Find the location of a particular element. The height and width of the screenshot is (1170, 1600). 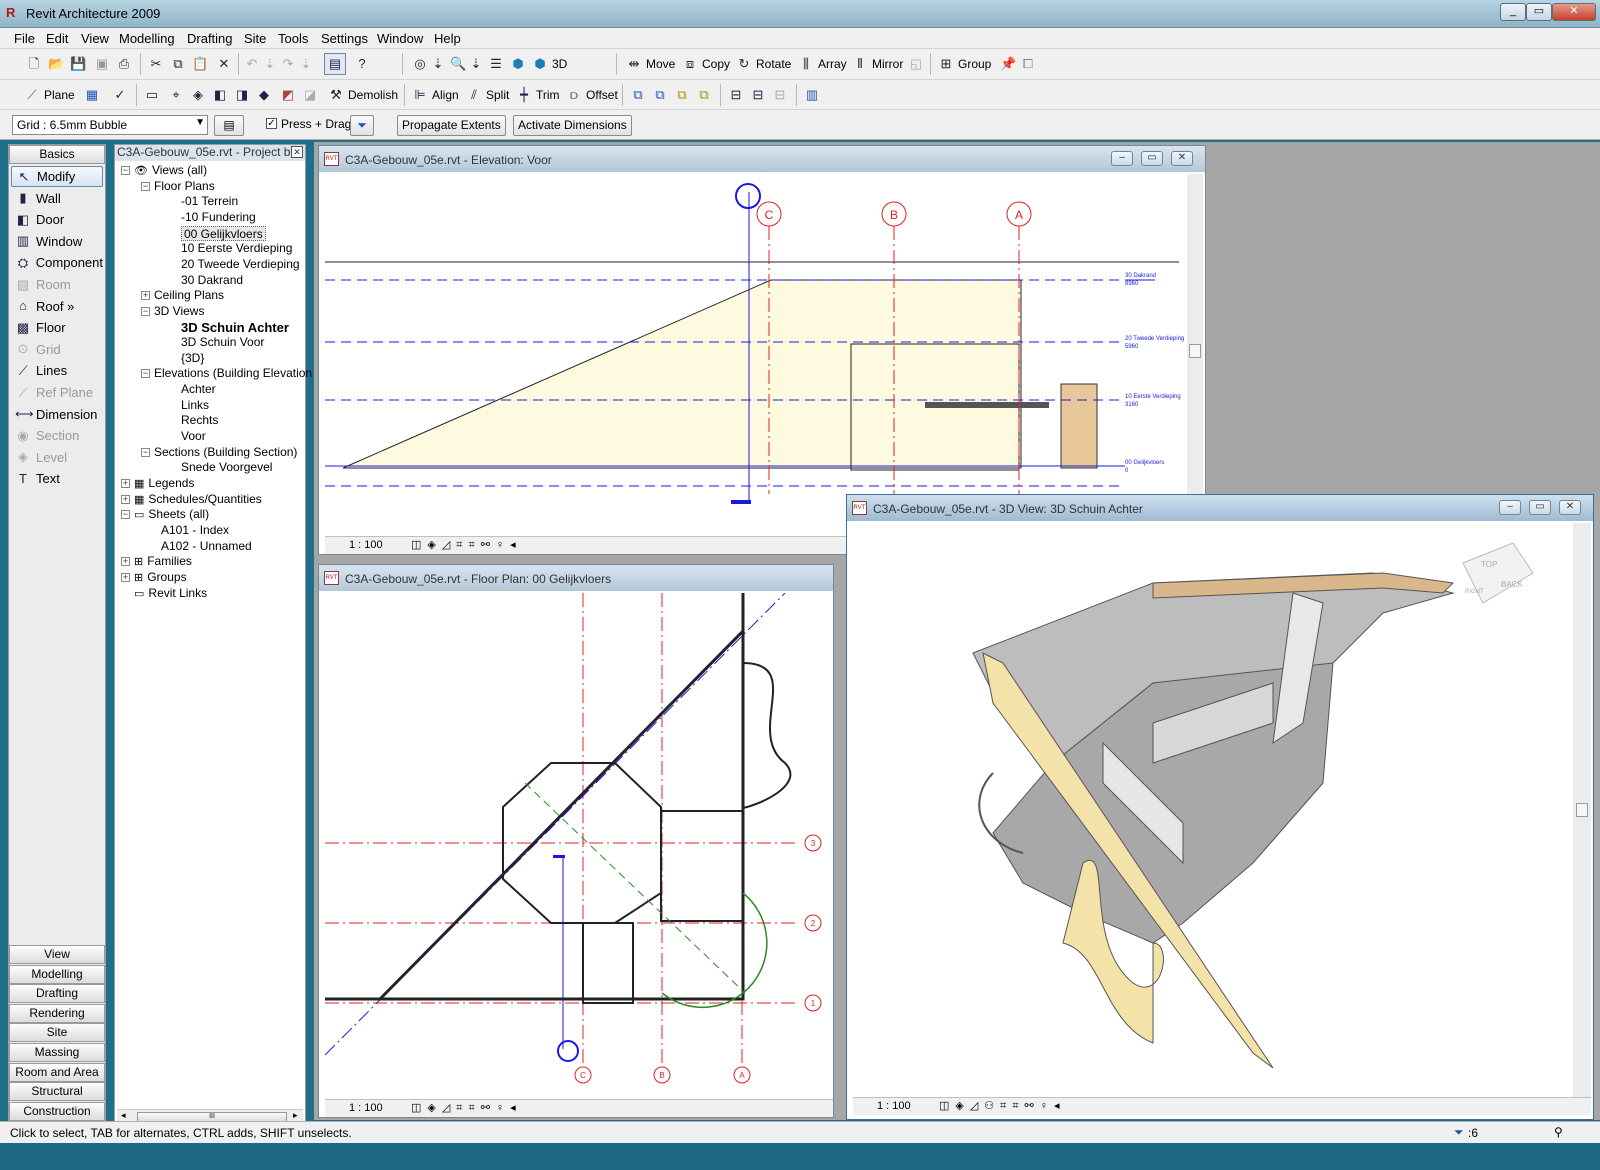

paste-icon: 📋 is located at coordinates (200, 64).